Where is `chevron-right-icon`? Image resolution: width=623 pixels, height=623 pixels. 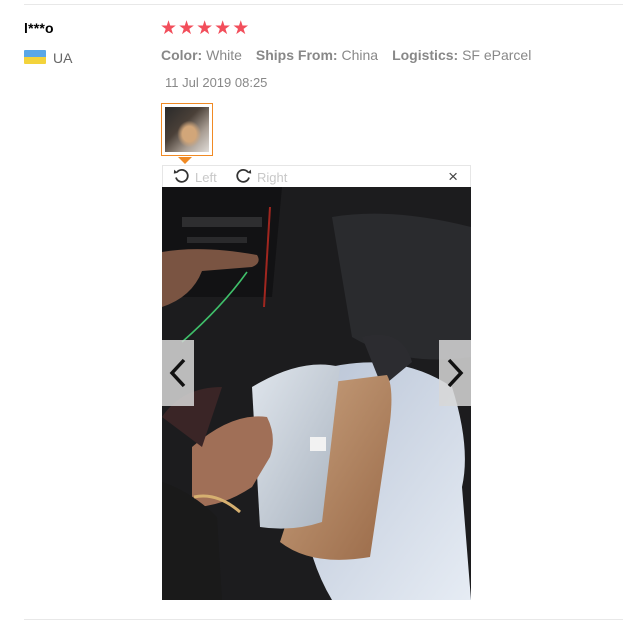 chevron-right-icon is located at coordinates (455, 373).